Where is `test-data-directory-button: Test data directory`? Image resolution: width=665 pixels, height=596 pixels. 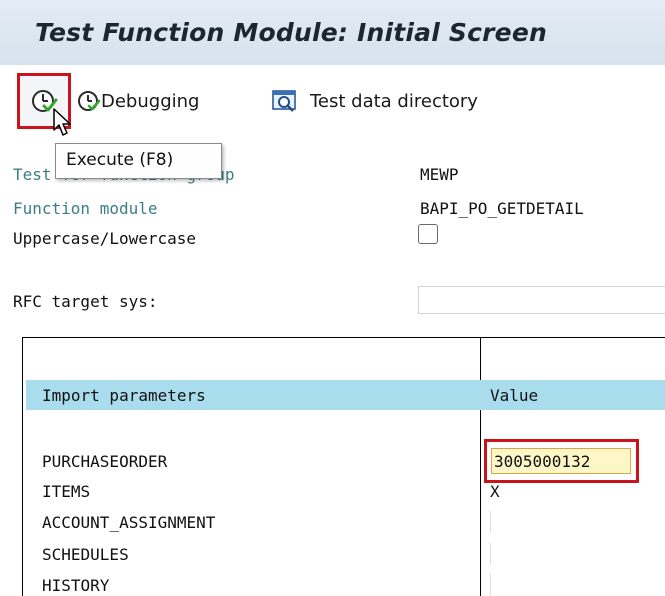
test-data-directory-button: Test data directory is located at coordinates (375, 101).